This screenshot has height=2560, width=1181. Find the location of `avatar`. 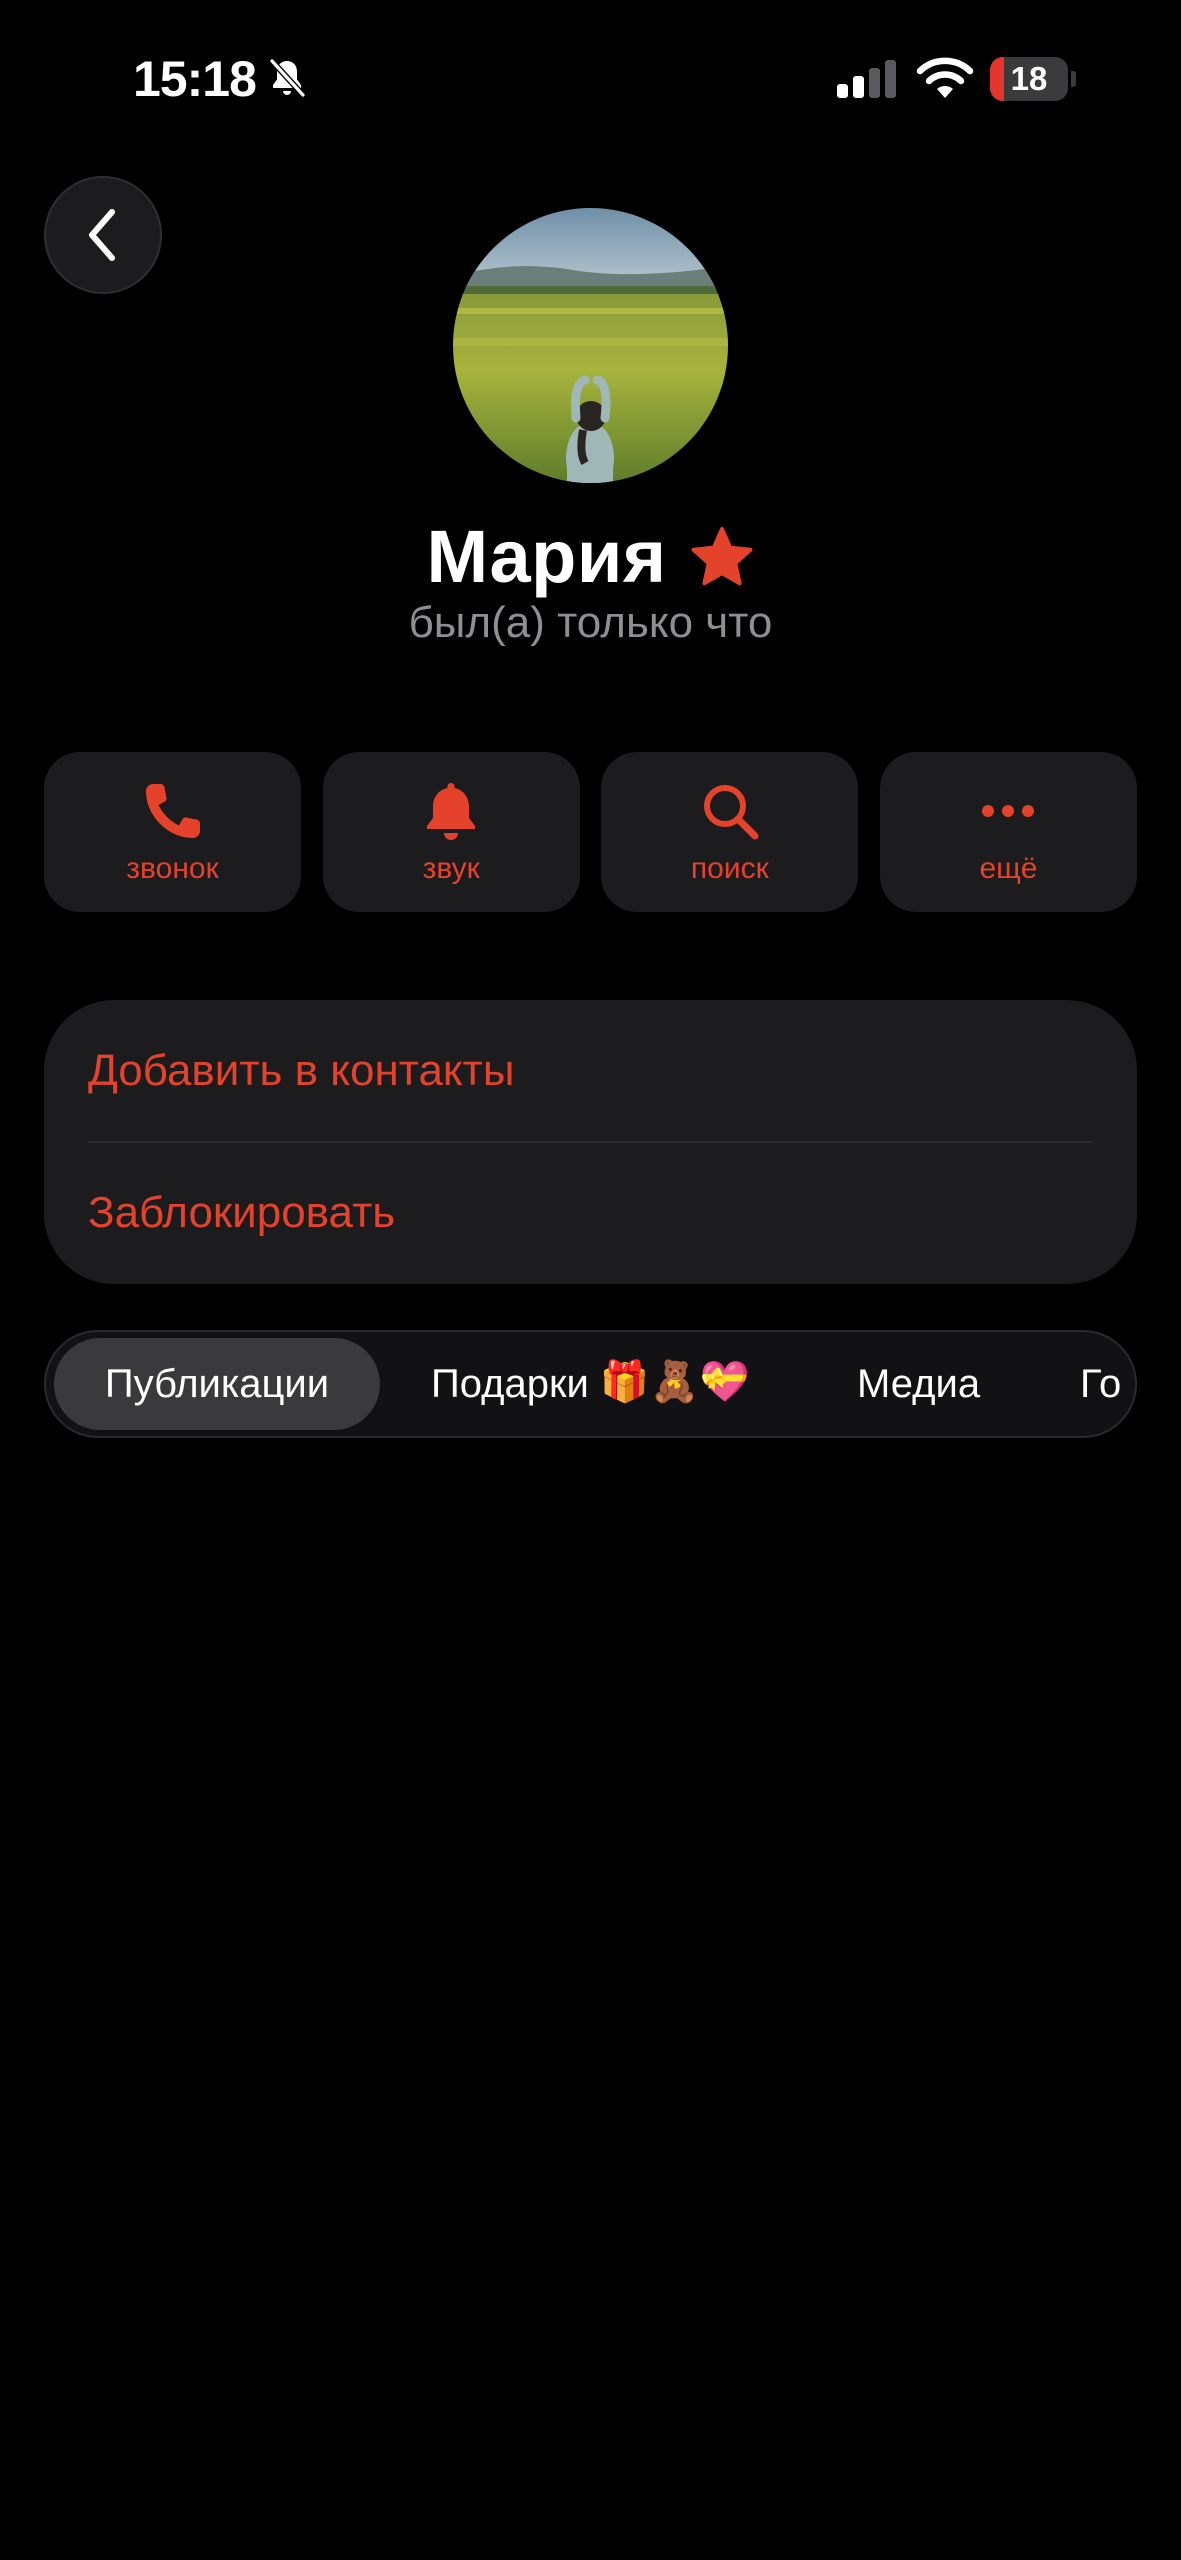

avatar is located at coordinates (590, 345).